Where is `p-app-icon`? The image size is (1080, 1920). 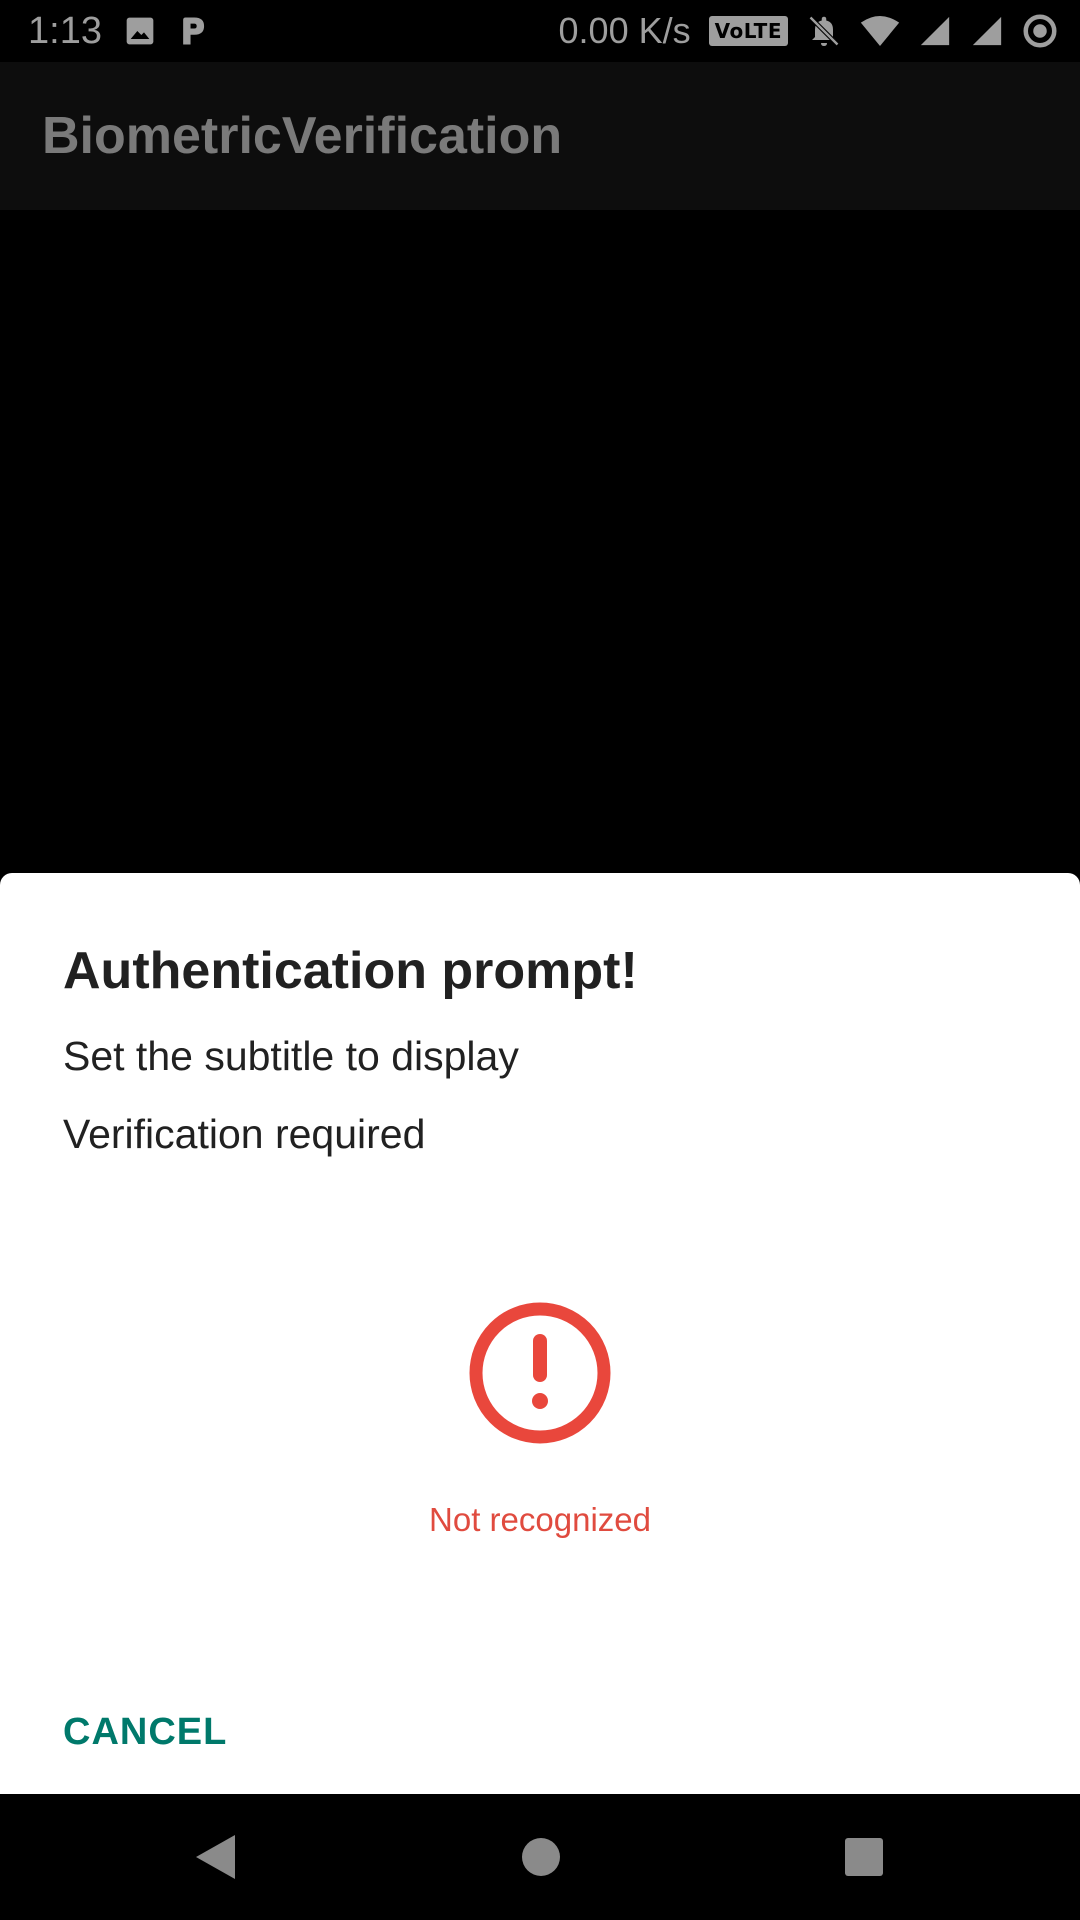 p-app-icon is located at coordinates (193, 31).